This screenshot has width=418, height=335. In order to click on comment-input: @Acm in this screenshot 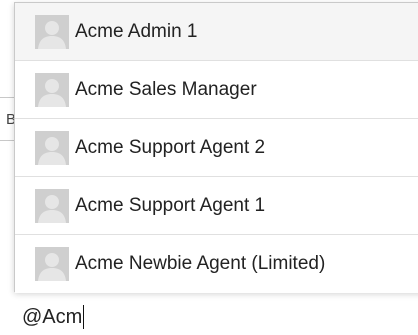, I will do `click(53, 317)`.